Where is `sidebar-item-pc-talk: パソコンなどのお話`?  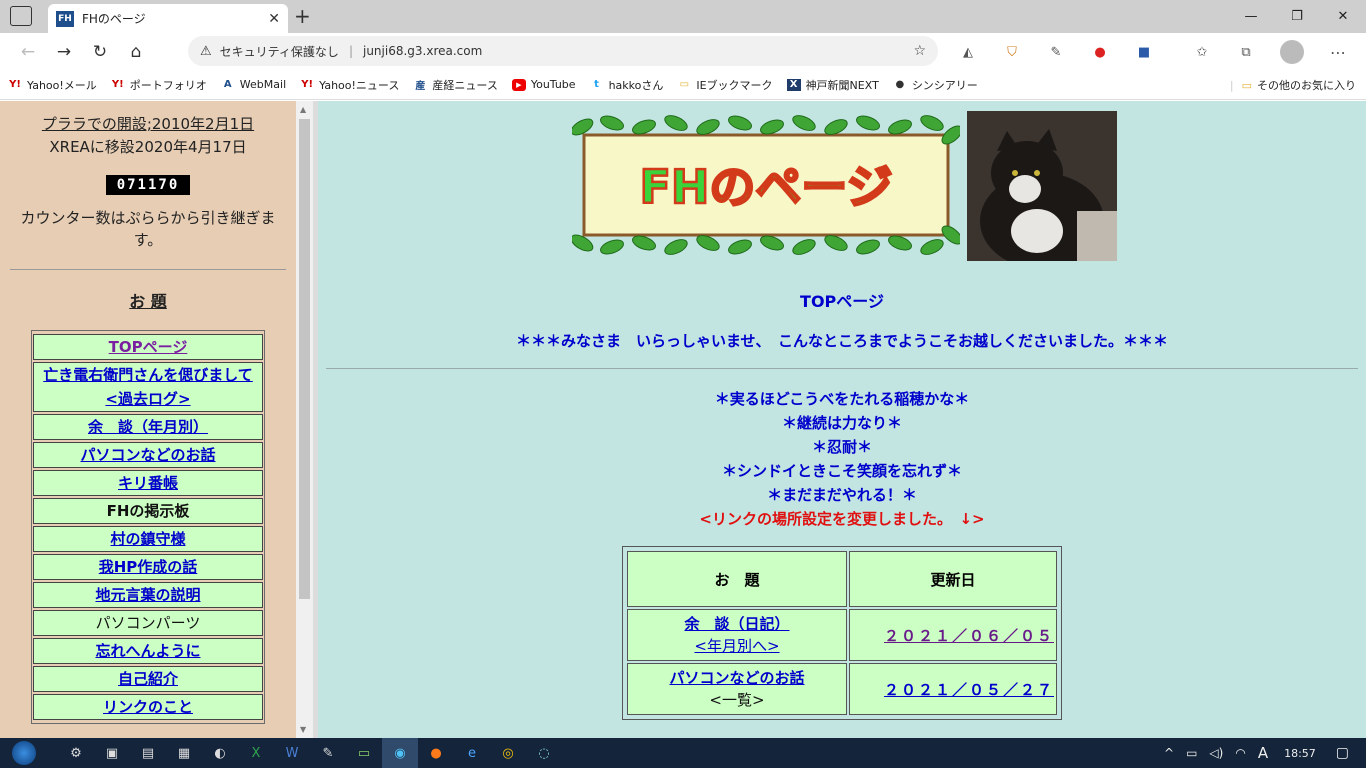
sidebar-item-pc-talk: パソコンなどのお話 is located at coordinates (148, 455).